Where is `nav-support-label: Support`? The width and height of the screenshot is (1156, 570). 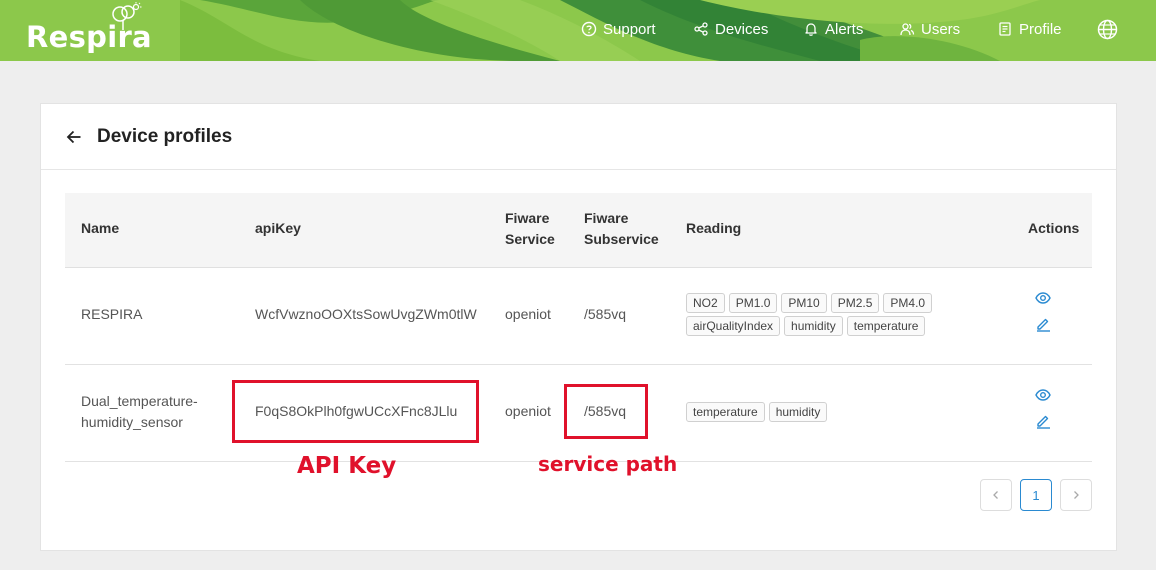
nav-support-label: Support is located at coordinates (629, 29).